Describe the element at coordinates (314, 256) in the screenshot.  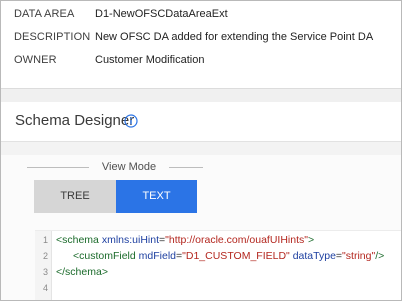
I see `xml-attribute: dataType` at that location.